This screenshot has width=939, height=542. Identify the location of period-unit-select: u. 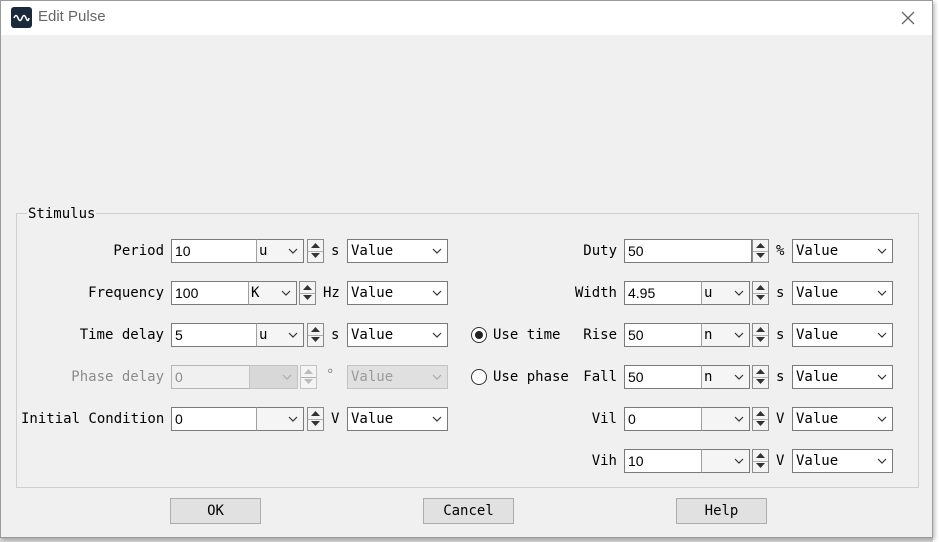
(280, 251).